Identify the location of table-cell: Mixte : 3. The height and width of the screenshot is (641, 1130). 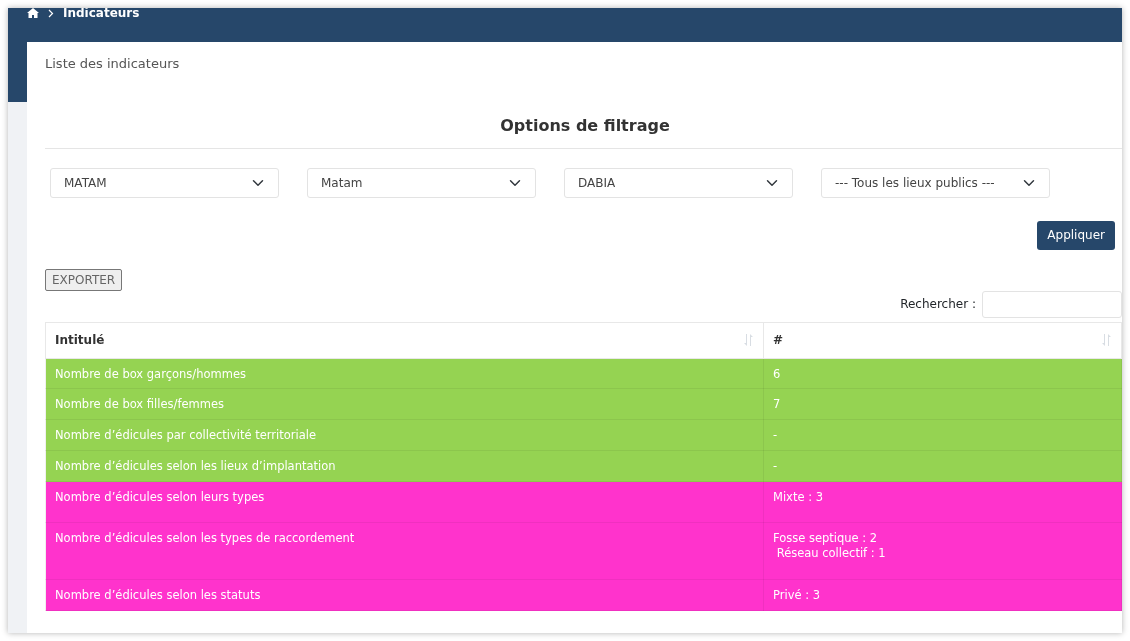
(942, 502).